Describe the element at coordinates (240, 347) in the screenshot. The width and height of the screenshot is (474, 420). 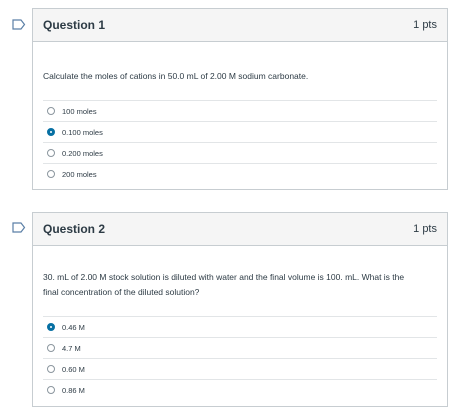
I see `answer-option: 4.7 M` at that location.